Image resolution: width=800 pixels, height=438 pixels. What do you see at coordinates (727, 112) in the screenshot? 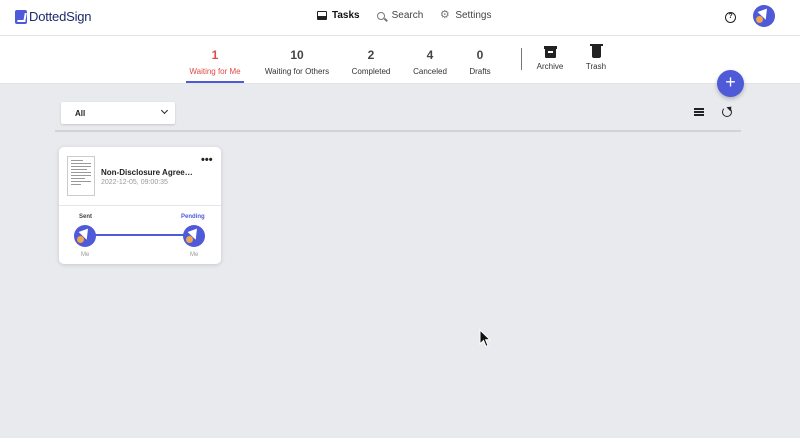
I see `refresh-icon` at bounding box center [727, 112].